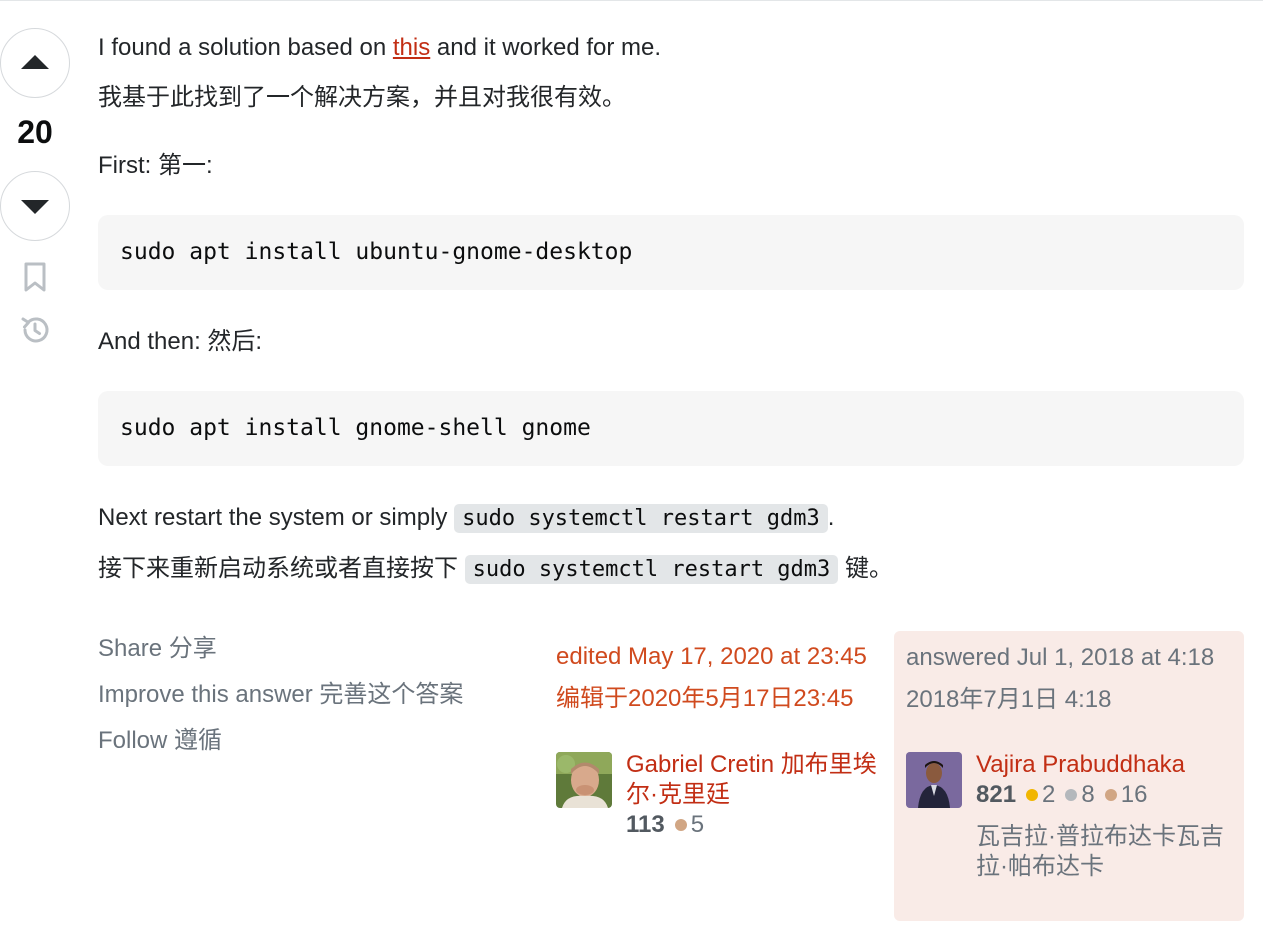 The image size is (1263, 936). I want to click on improve-answer-link: Improve this answer 完善这个答案, so click(280, 695).